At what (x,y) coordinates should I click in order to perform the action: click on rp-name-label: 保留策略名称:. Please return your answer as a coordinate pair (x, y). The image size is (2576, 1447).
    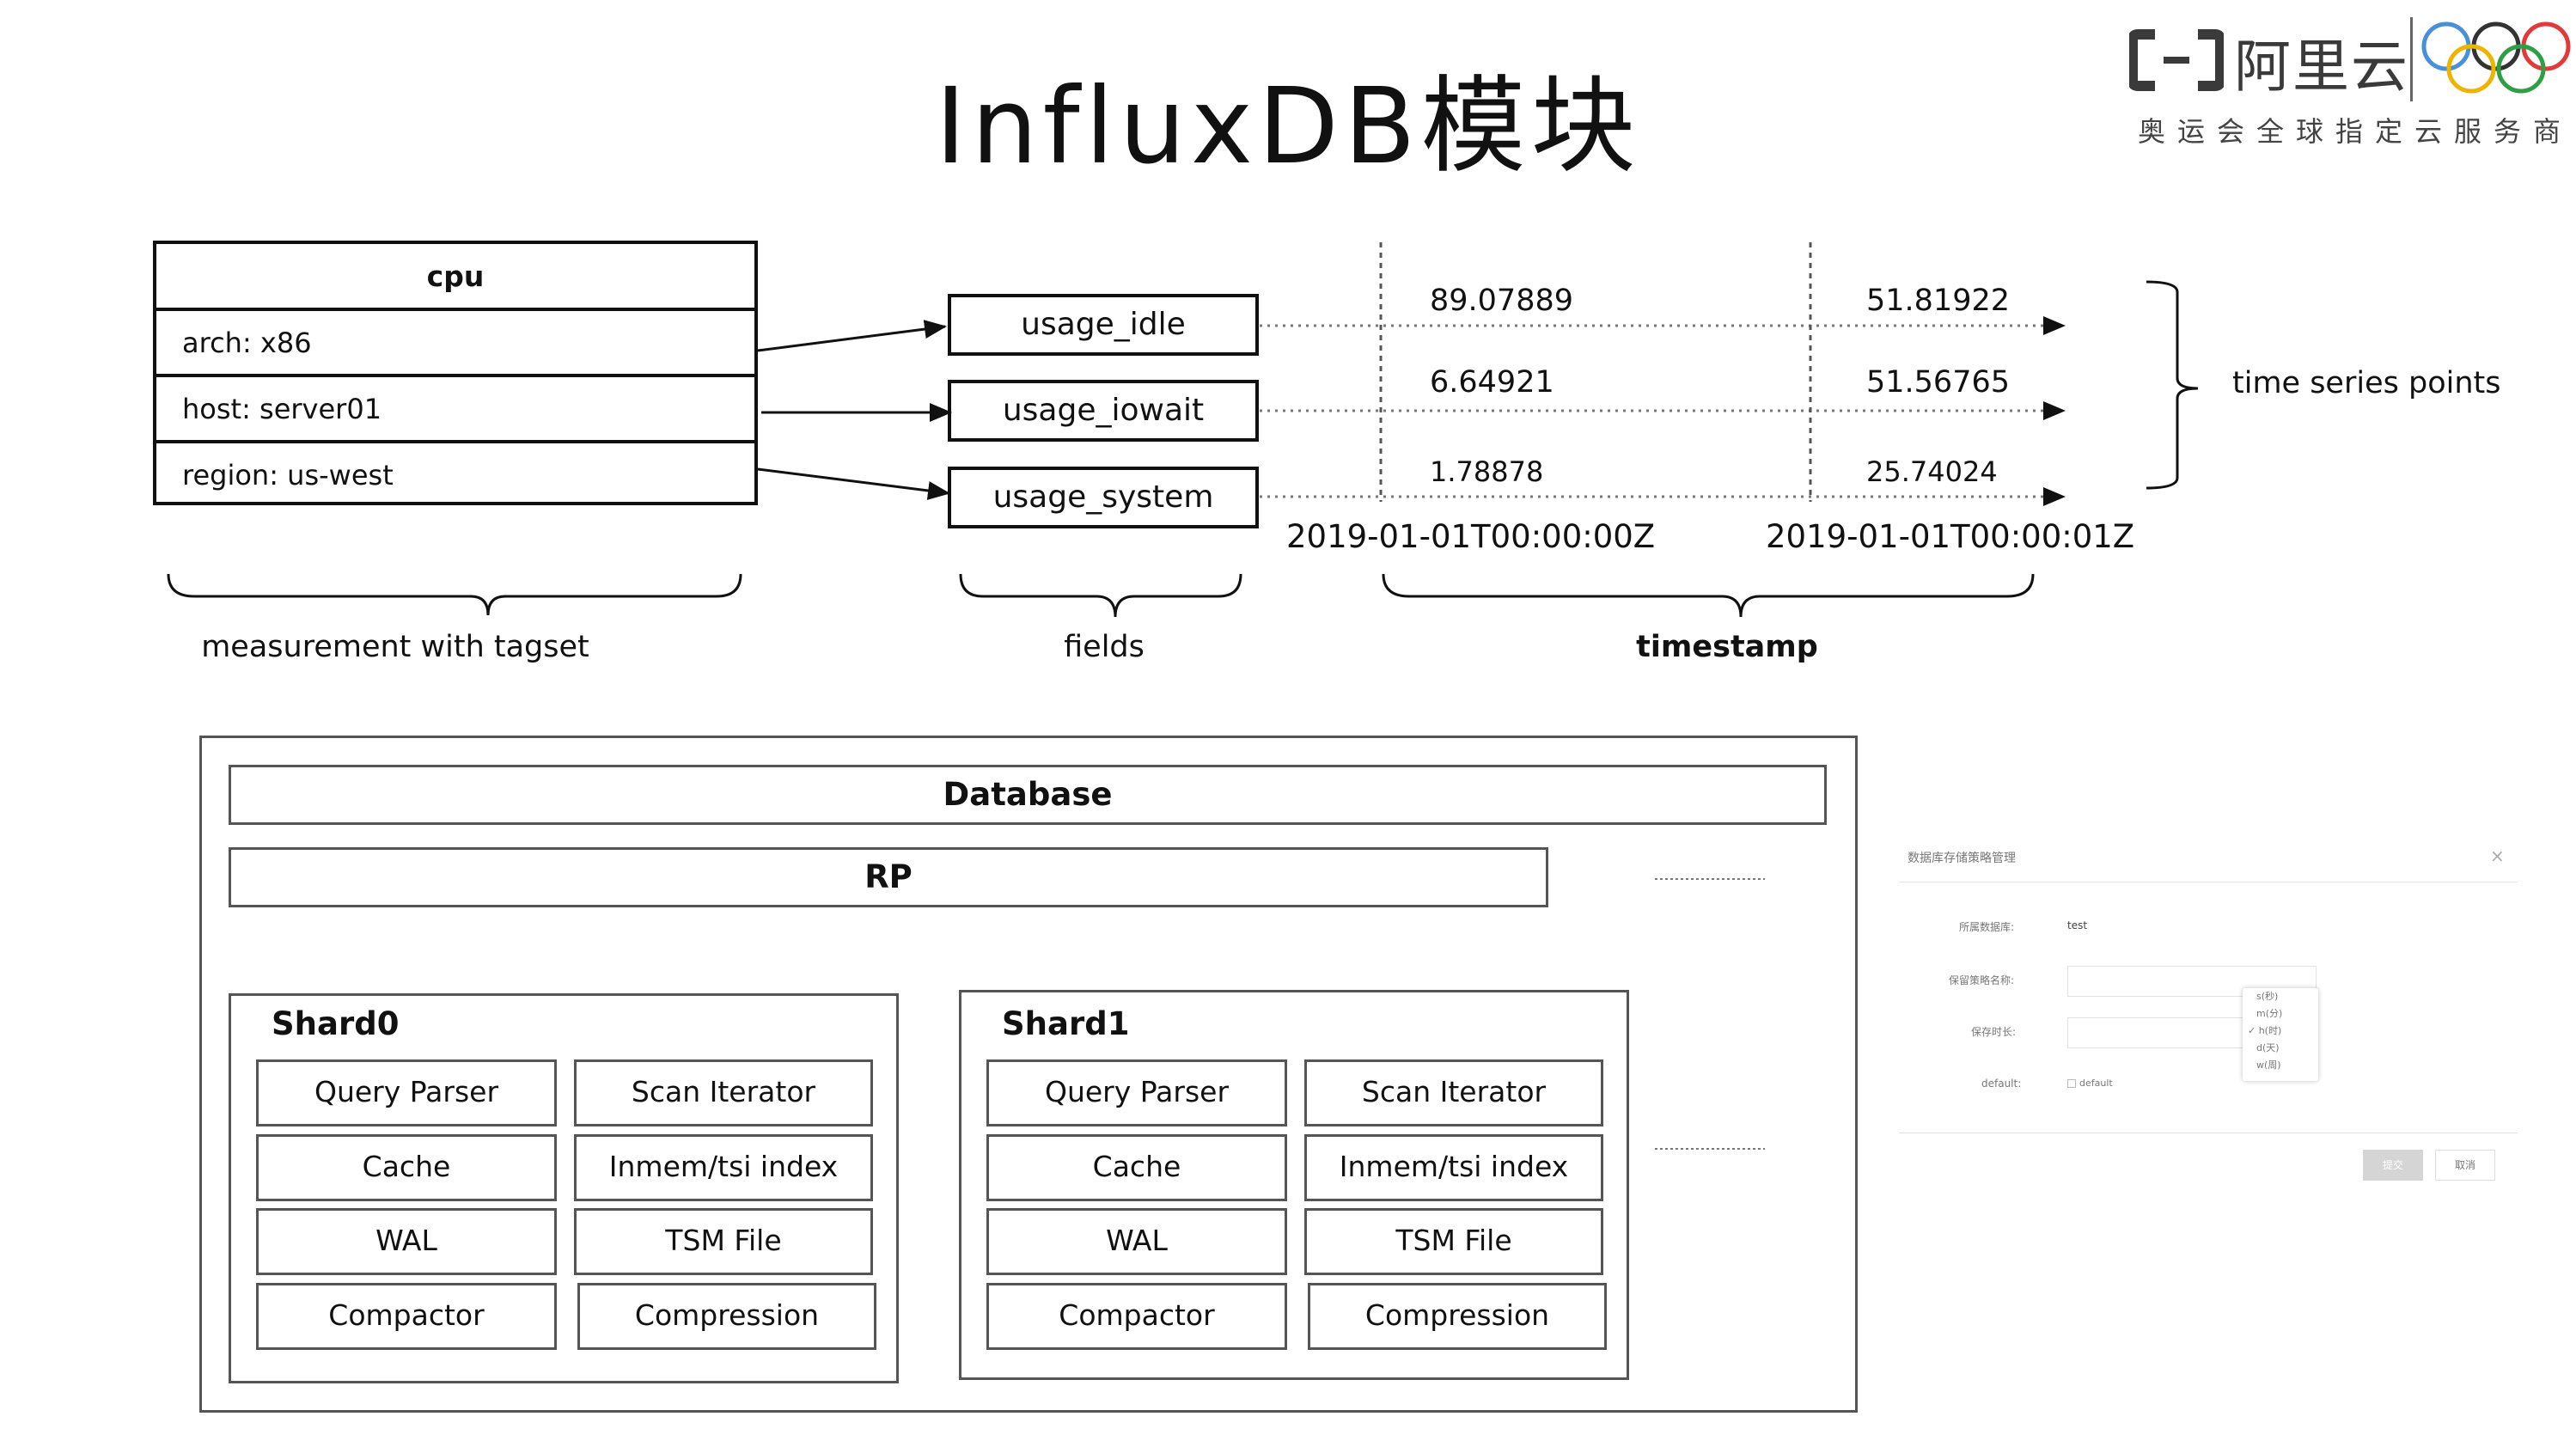
    Looking at the image, I should click on (1982, 980).